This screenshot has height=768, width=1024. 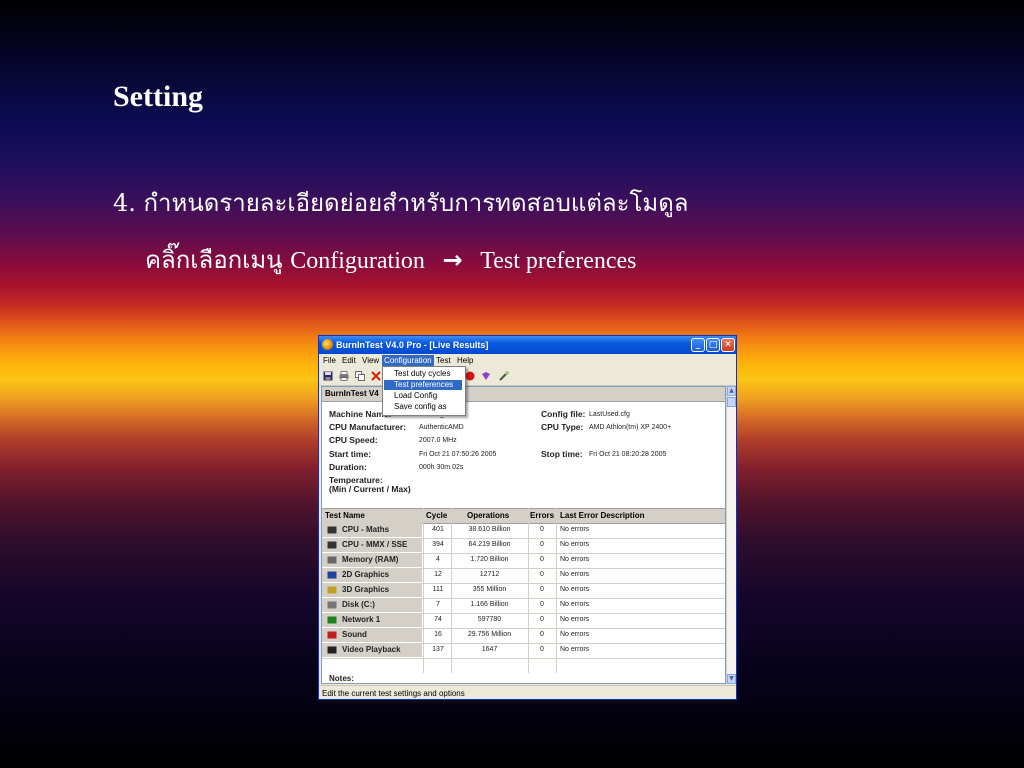 I want to click on copy-icon, so click(x=360, y=376).